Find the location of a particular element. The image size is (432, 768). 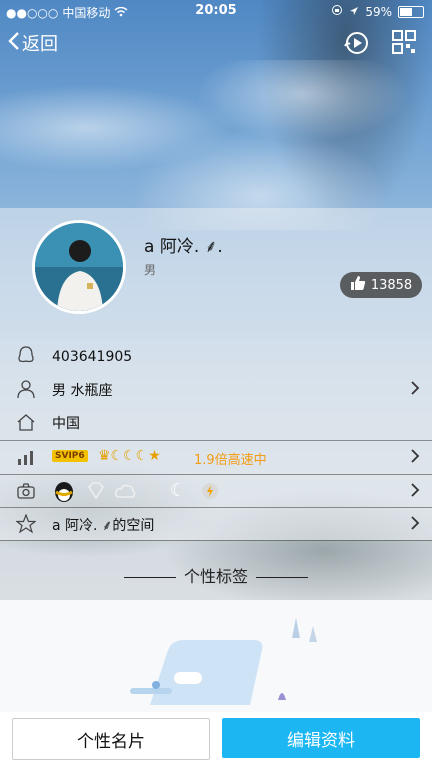

level-icons: ♛☾☾☾★ is located at coordinates (129, 456).